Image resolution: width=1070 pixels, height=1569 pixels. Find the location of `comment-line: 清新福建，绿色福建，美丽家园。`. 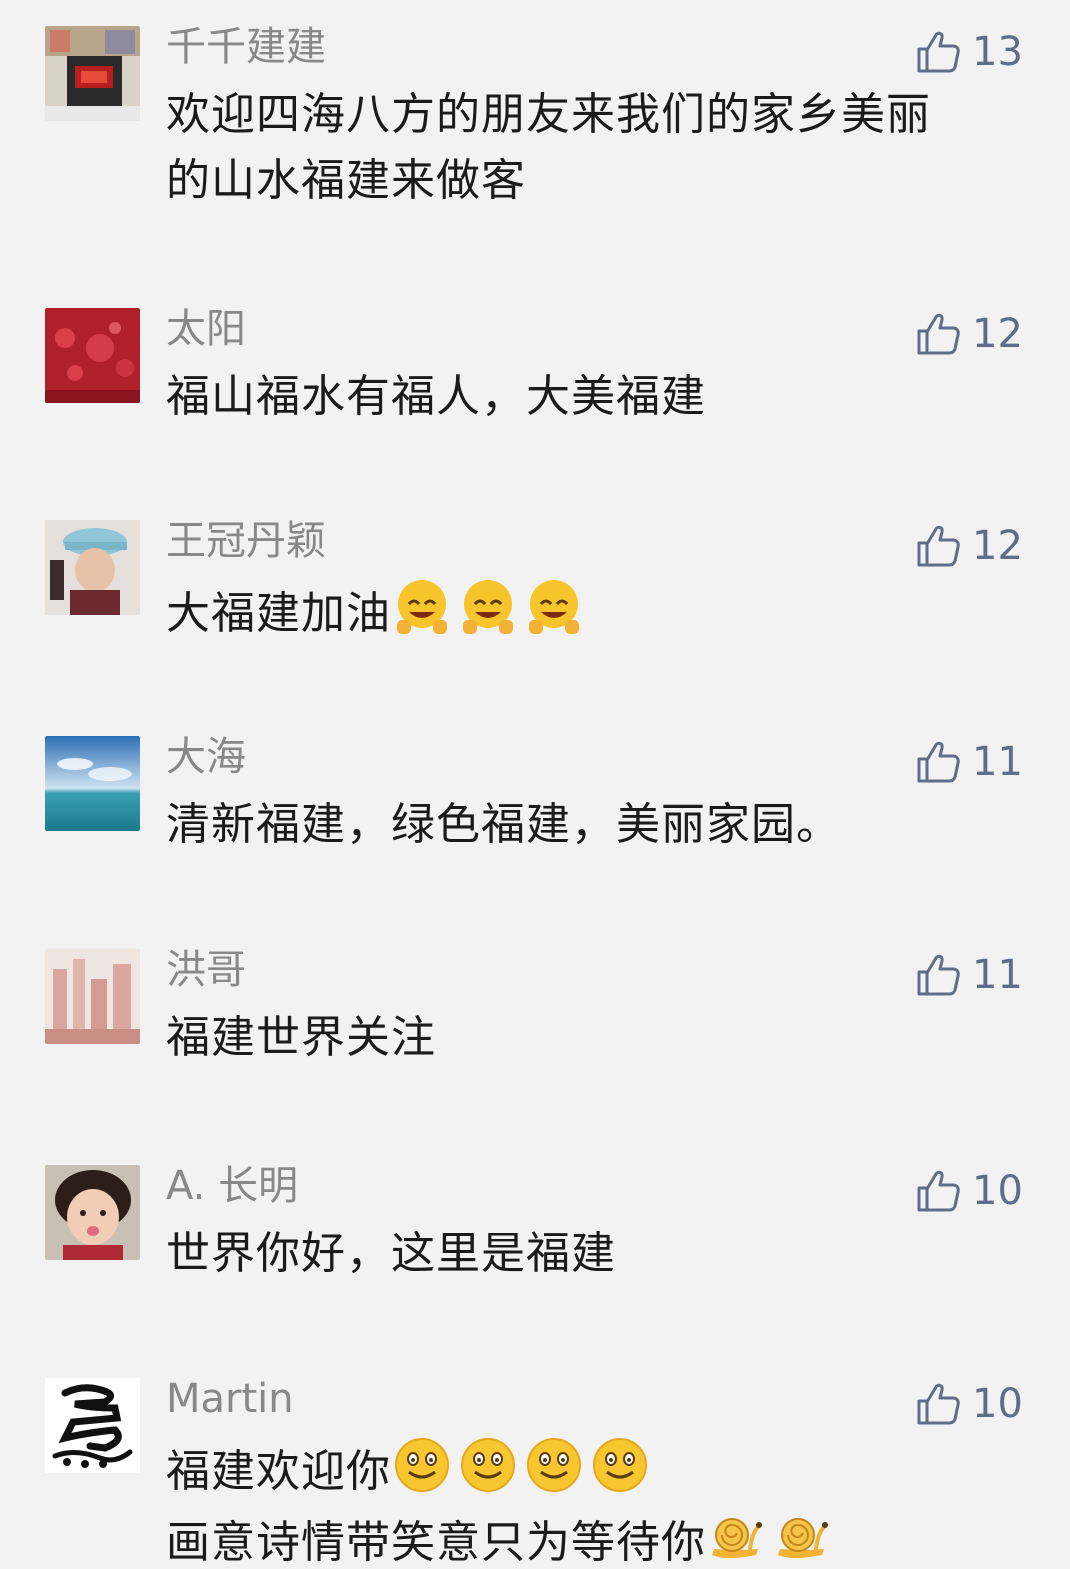

comment-line: 清新福建，绿色福建，美丽家园。 is located at coordinates (503, 824).